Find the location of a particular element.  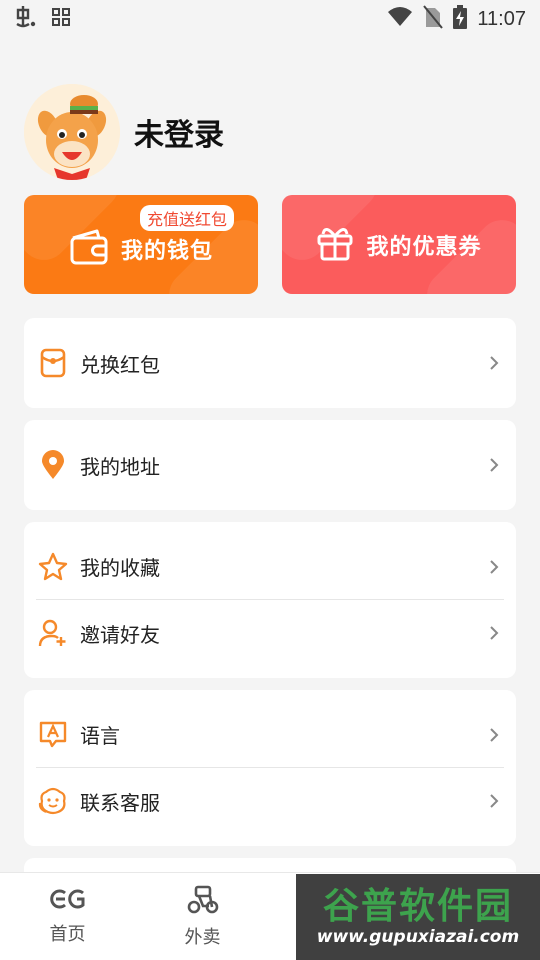

coupon-card: 我的优惠券 is located at coordinates (399, 244).